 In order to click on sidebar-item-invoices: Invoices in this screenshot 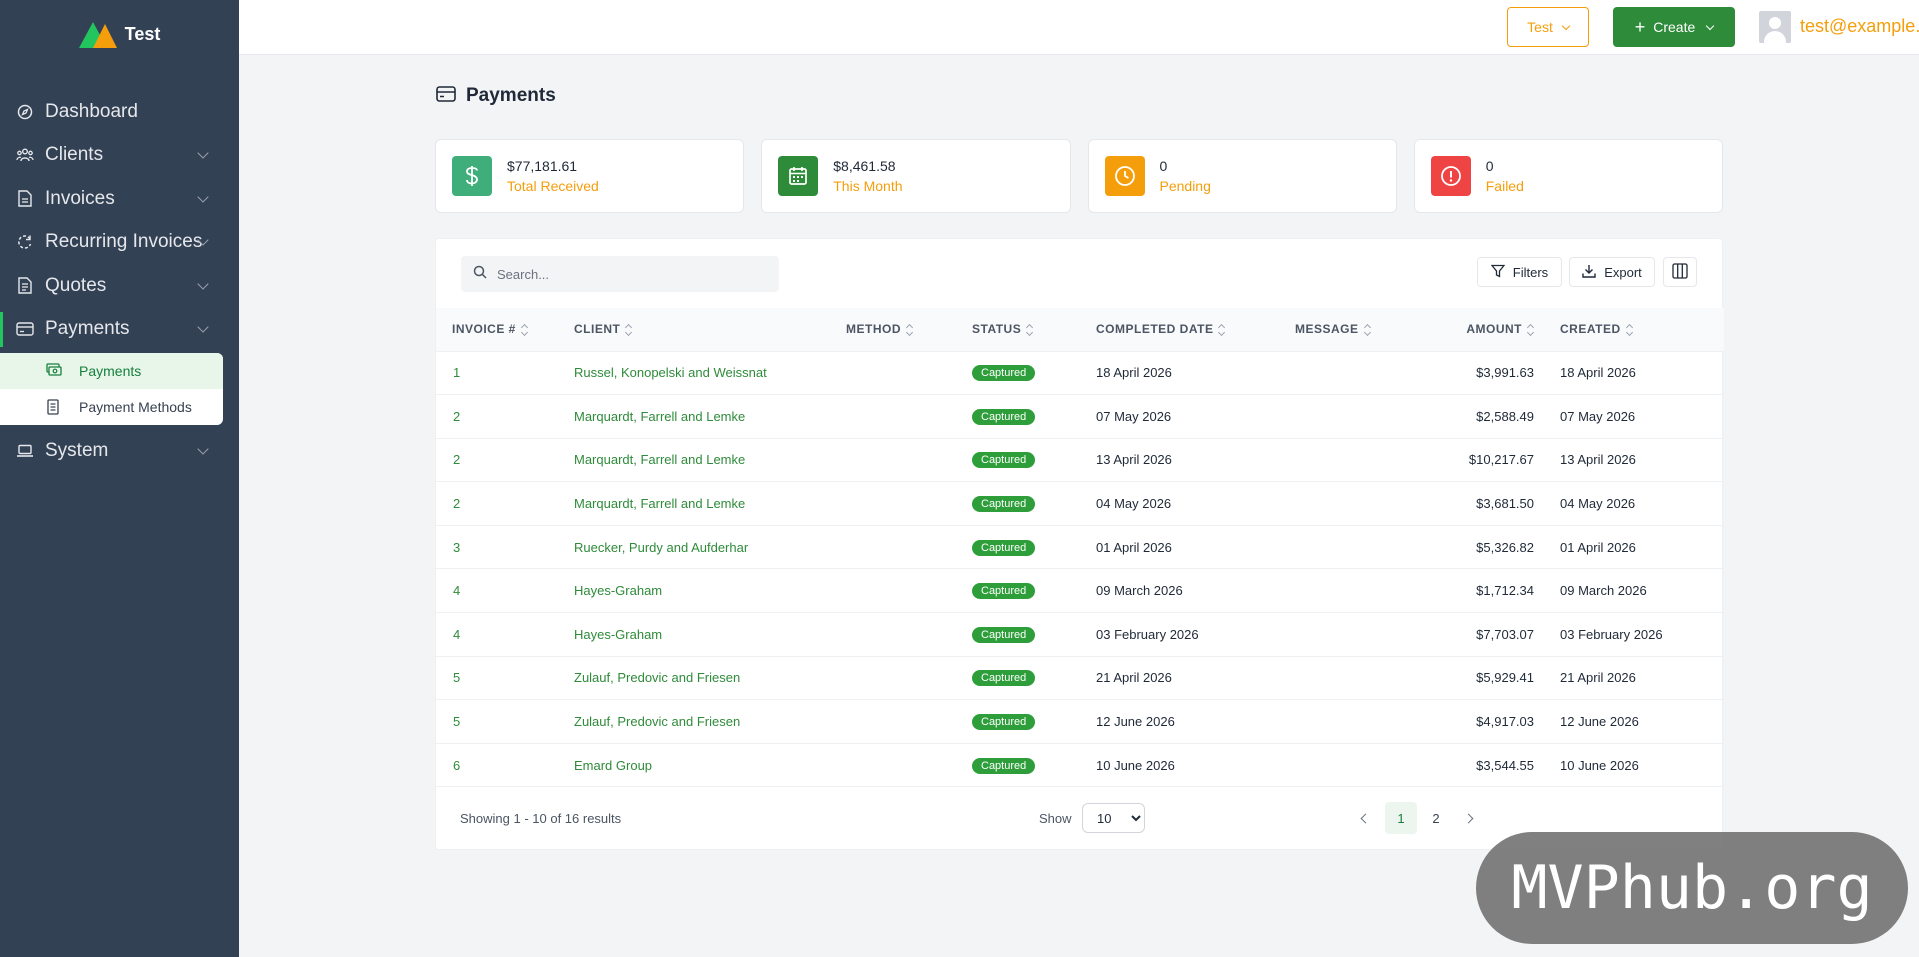, I will do `click(119, 199)`.